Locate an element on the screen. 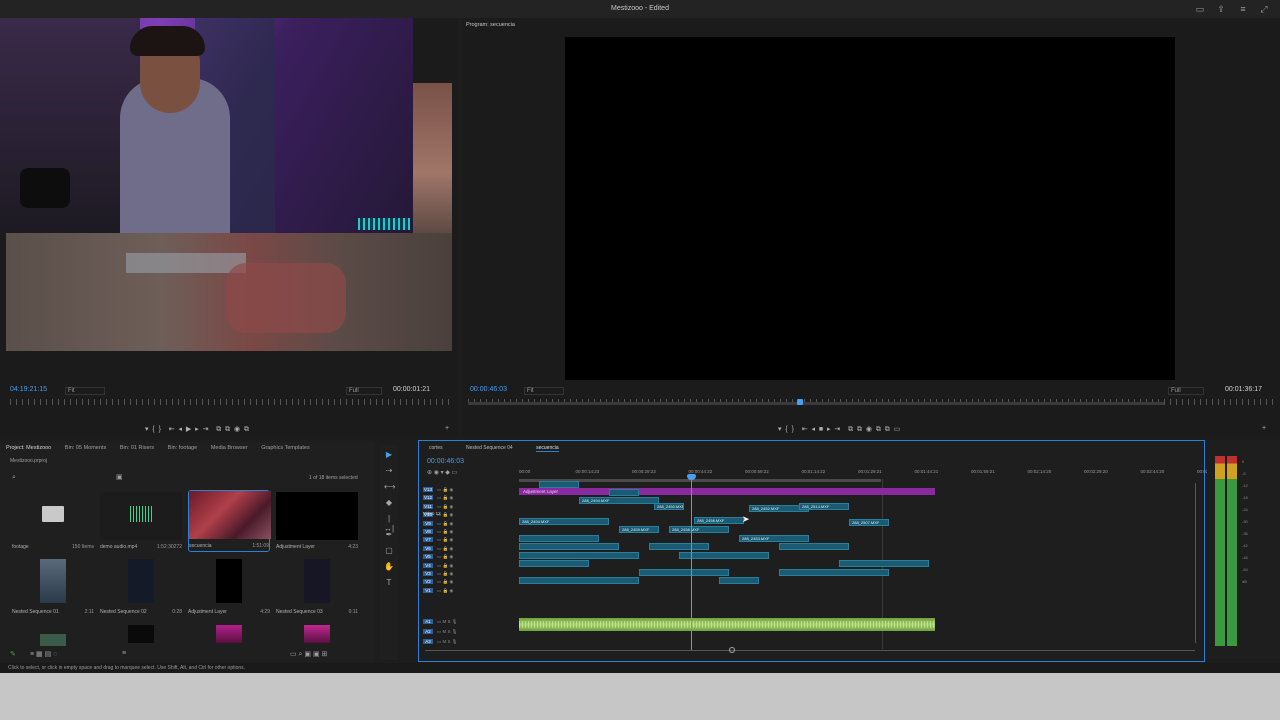  timeline-scrollbar is located at coordinates (810, 650).